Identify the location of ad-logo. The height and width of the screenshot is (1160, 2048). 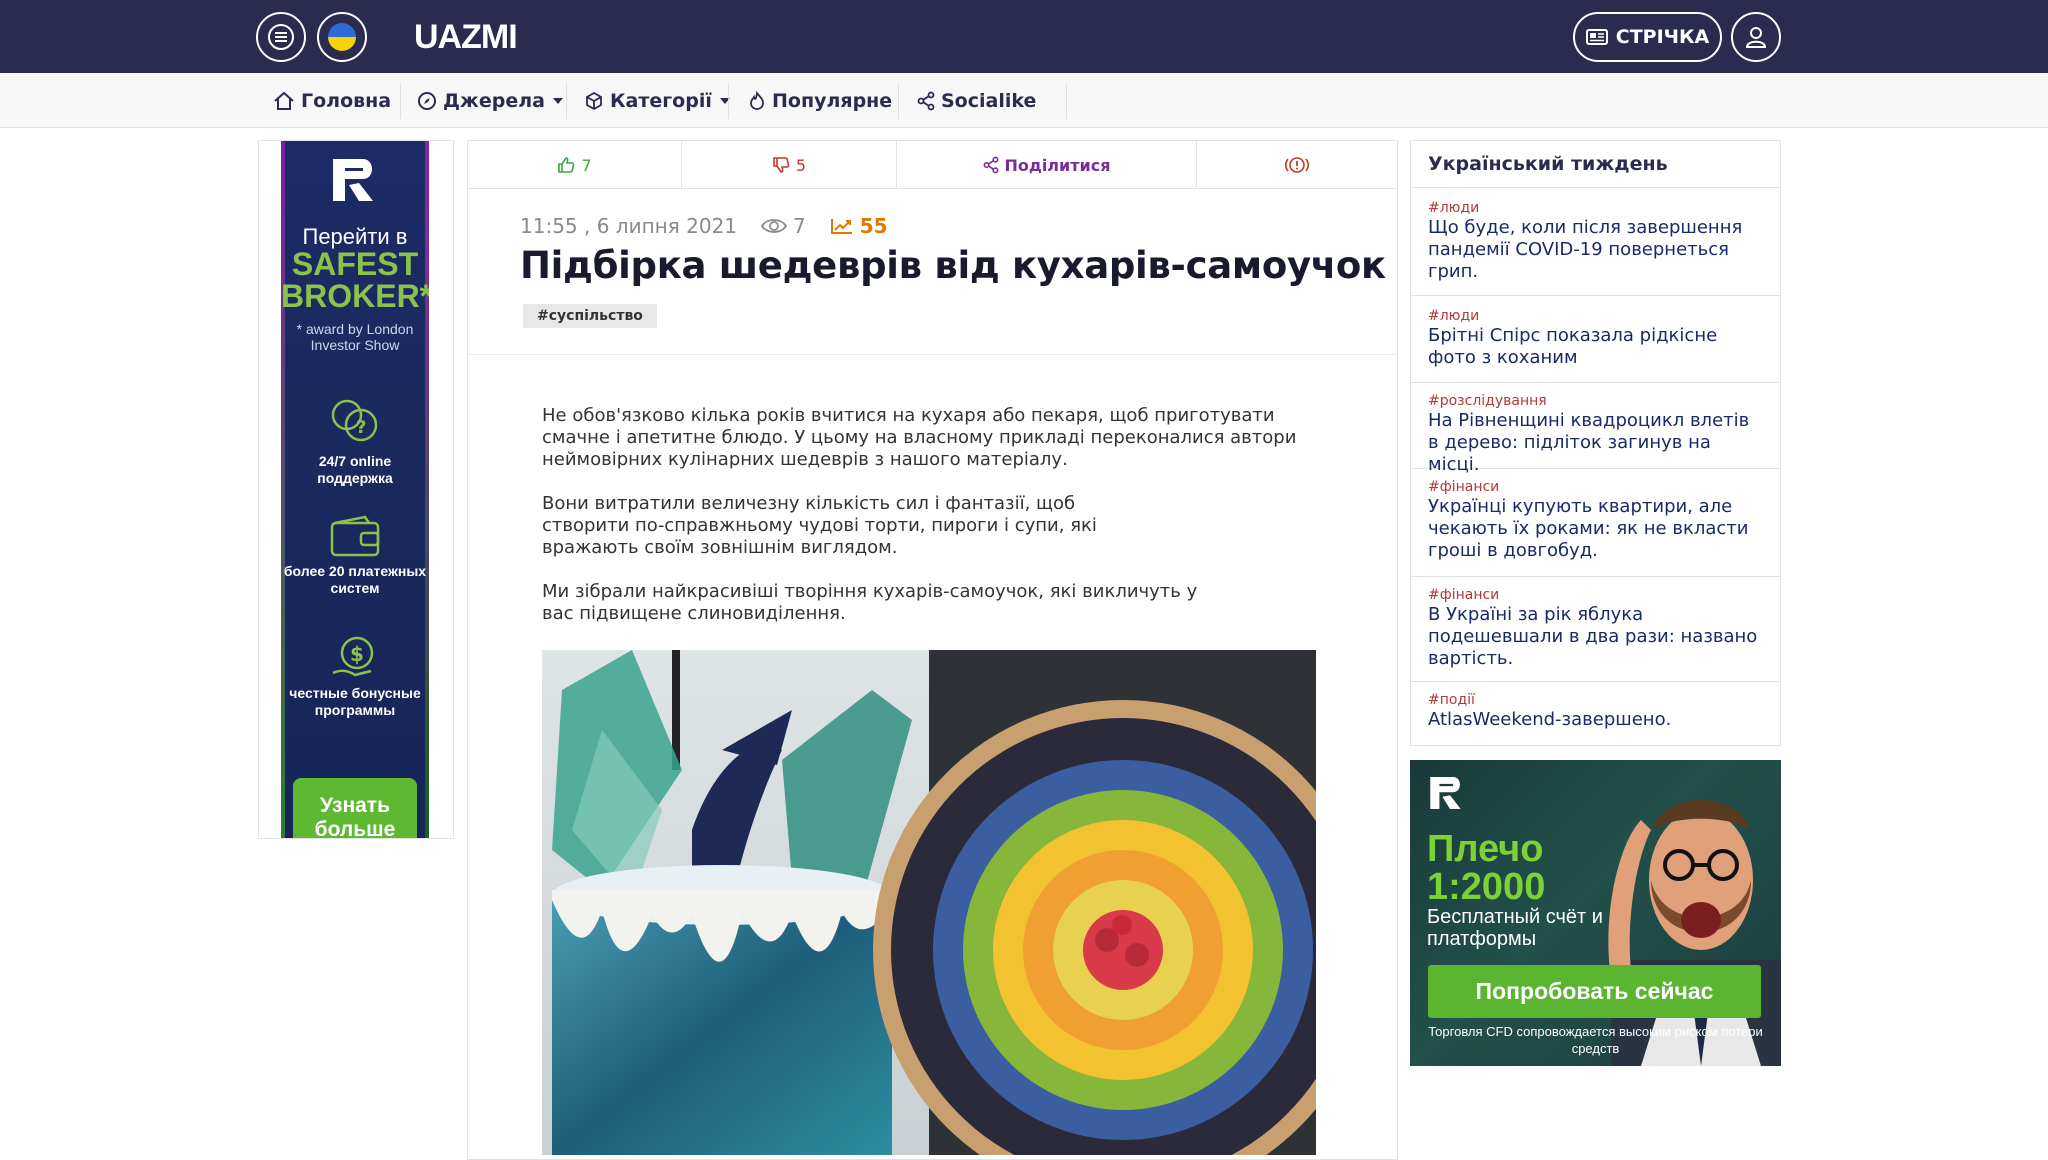
(355, 180).